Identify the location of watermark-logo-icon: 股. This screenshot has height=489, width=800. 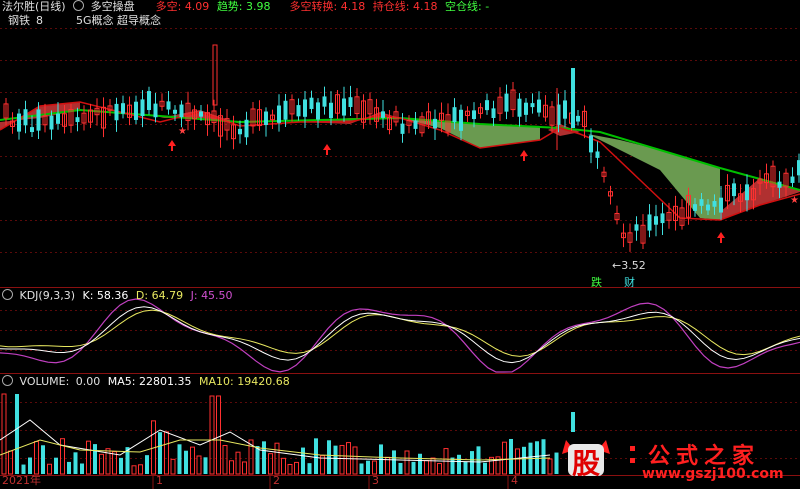
(586, 458).